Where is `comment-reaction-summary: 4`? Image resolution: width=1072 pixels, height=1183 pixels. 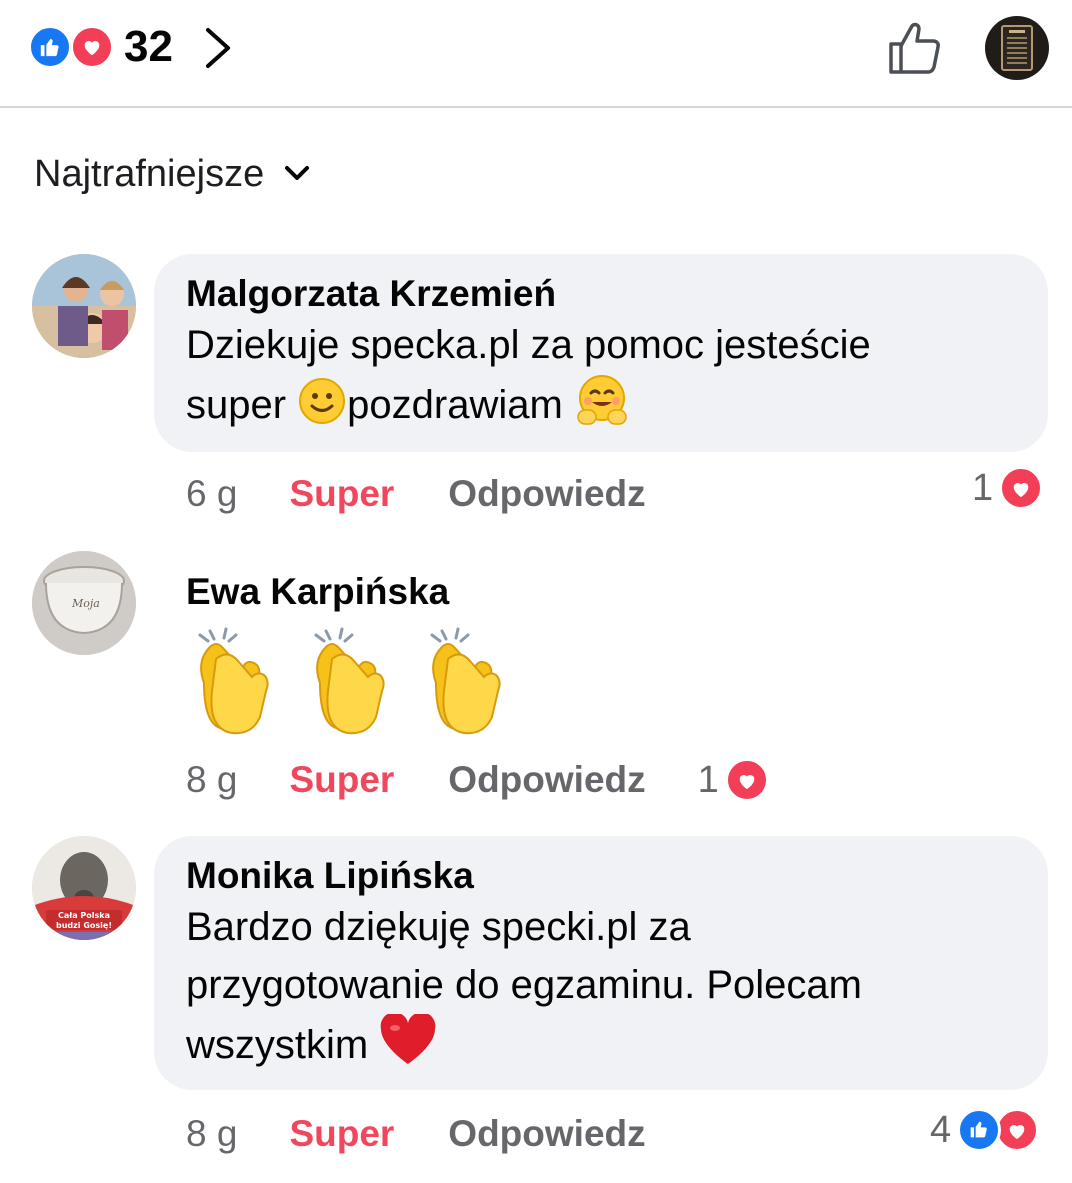
comment-reaction-summary: 4 is located at coordinates (985, 1130).